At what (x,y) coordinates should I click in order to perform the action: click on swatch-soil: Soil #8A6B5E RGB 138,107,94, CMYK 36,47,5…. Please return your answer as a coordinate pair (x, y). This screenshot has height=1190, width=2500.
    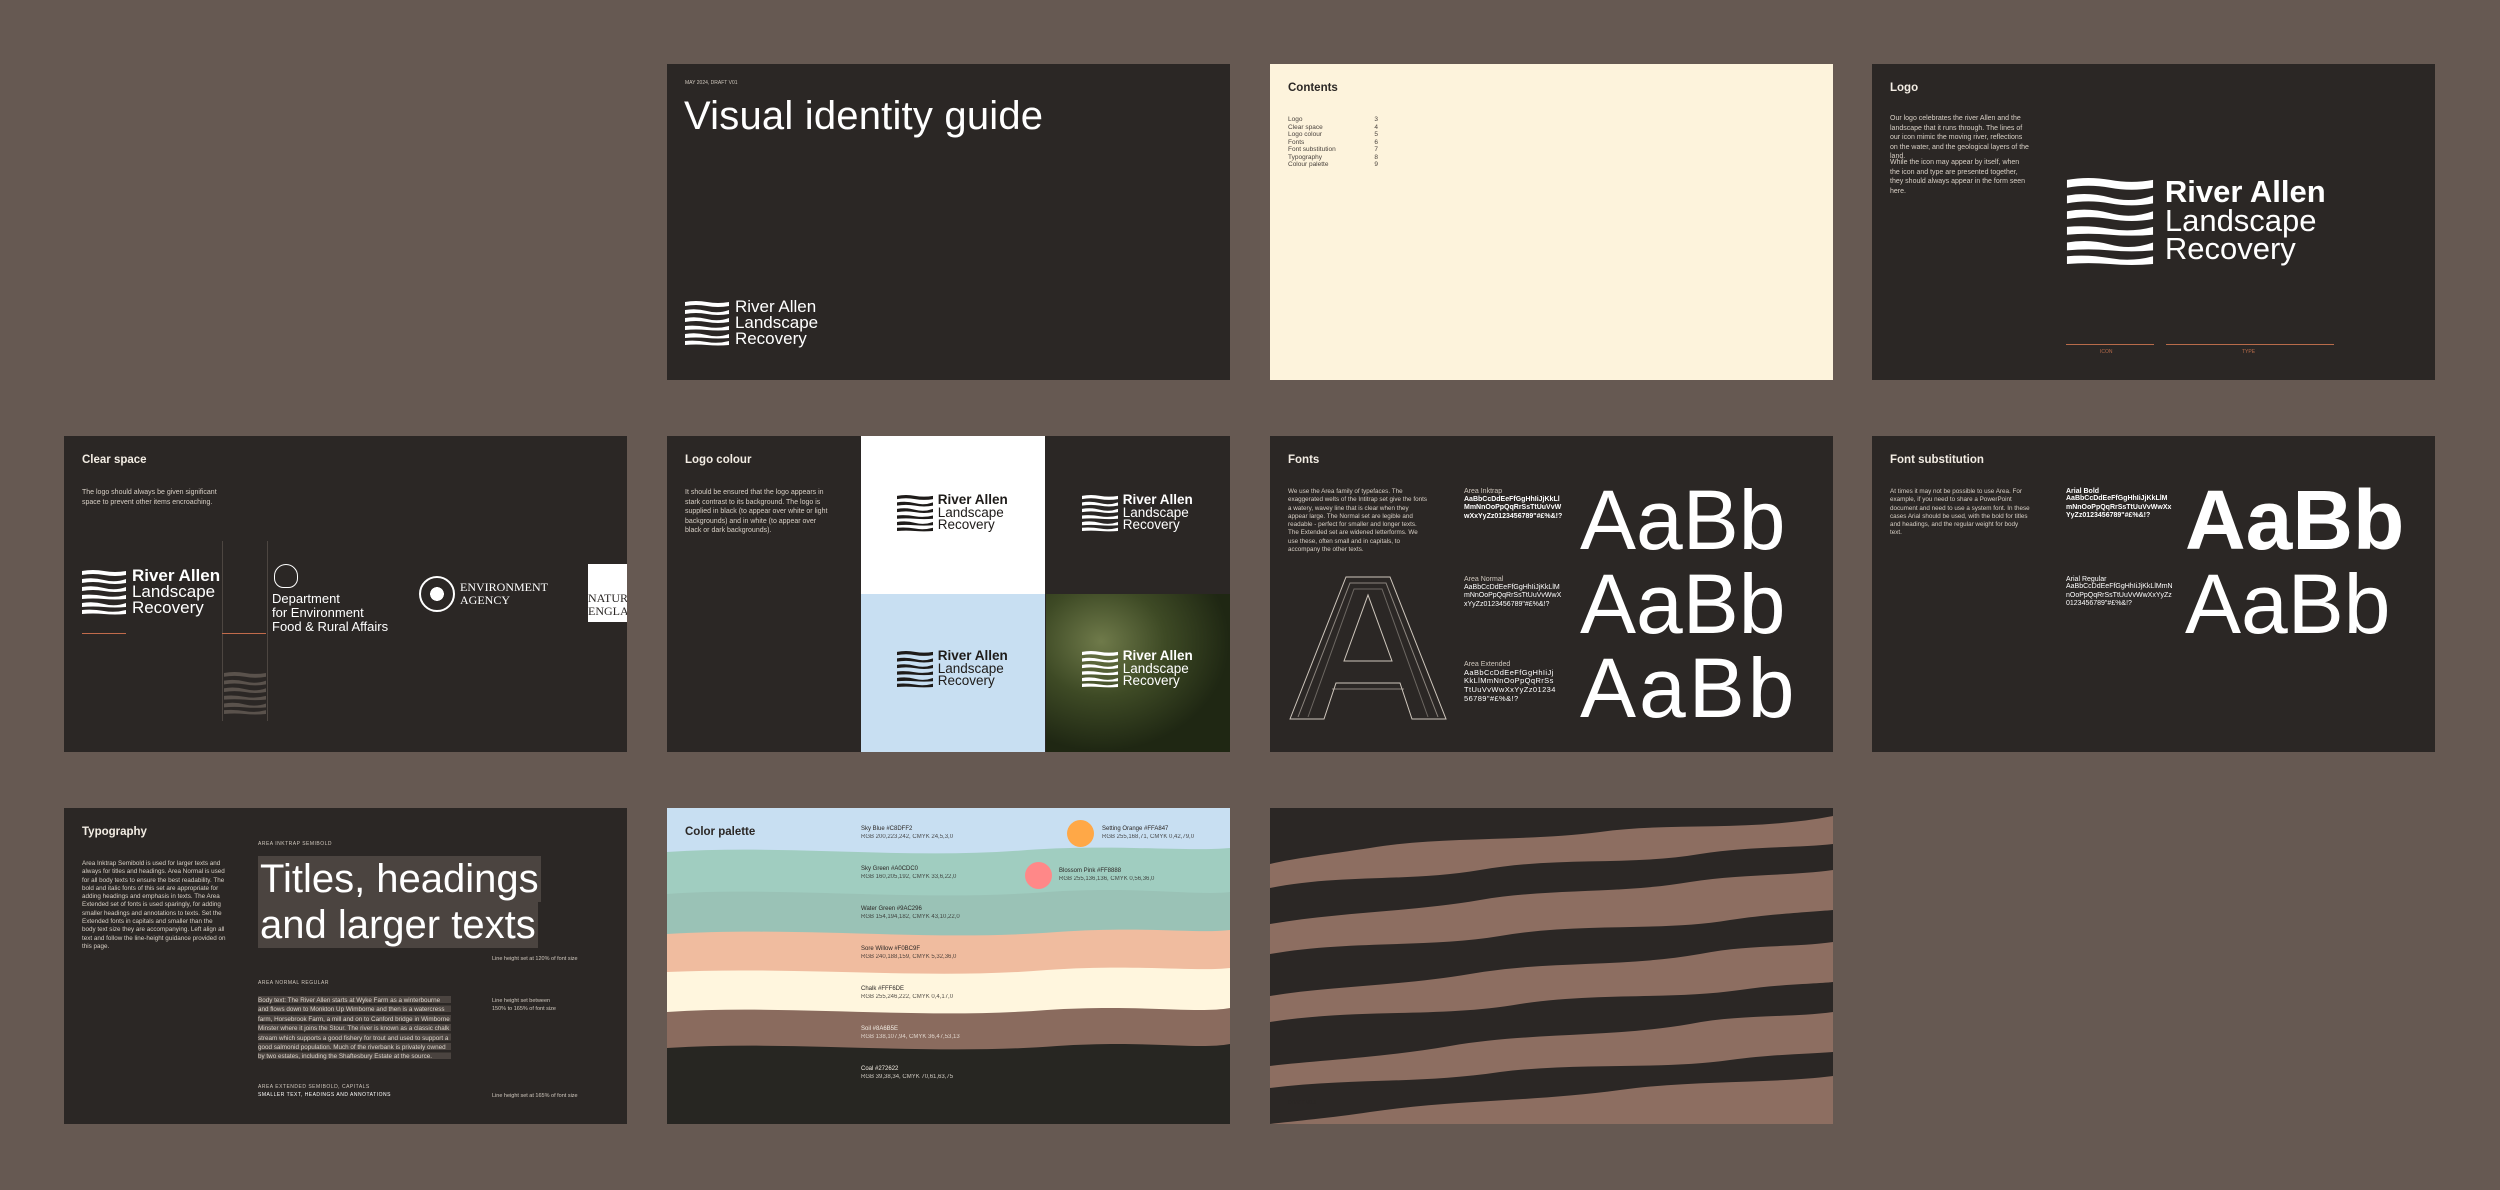
    Looking at the image, I should click on (910, 1033).